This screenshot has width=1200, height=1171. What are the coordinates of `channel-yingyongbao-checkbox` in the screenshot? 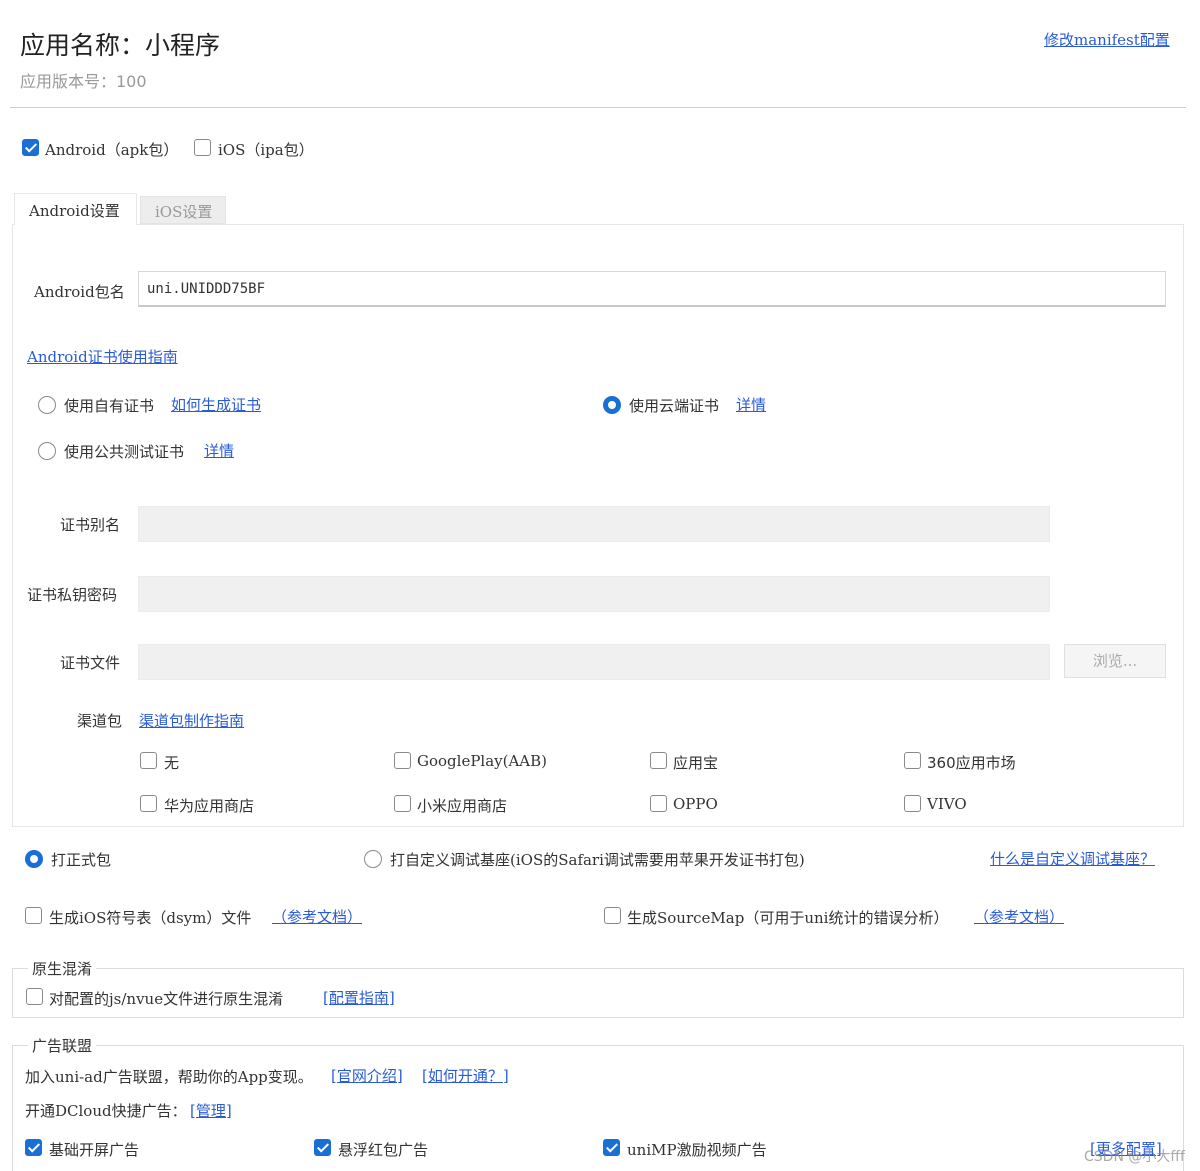 It's located at (658, 760).